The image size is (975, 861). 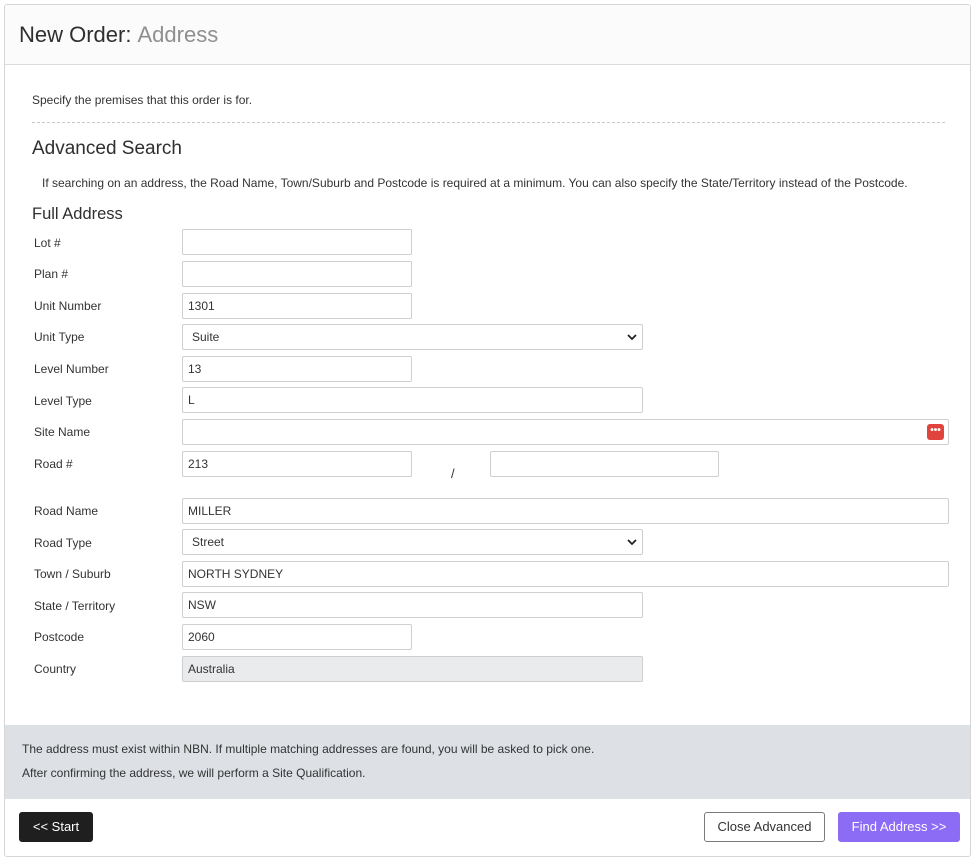 I want to click on level-number-label: Level Number, so click(x=71, y=369).